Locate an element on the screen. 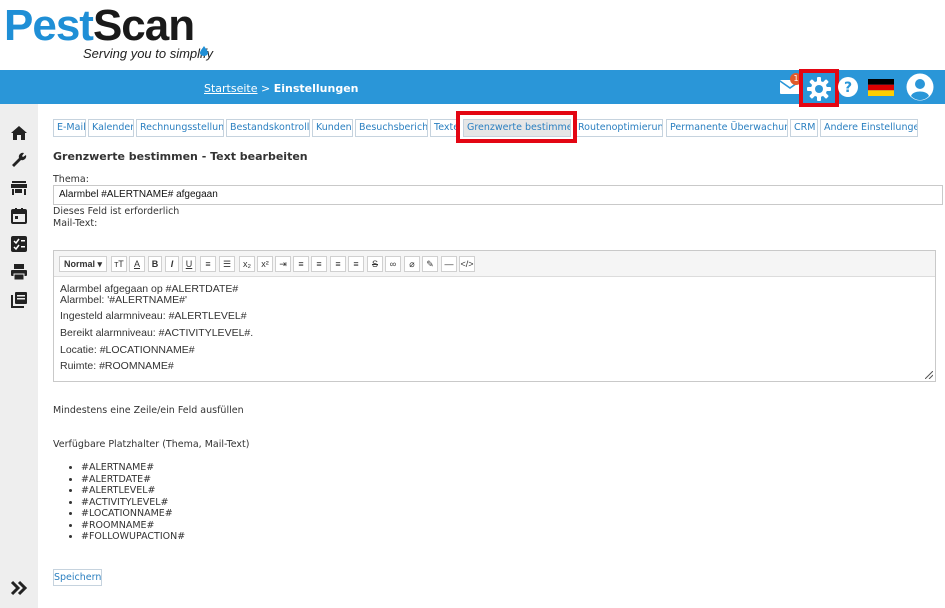 The height and width of the screenshot is (608, 945). tab-texts: Texte is located at coordinates (444, 128).